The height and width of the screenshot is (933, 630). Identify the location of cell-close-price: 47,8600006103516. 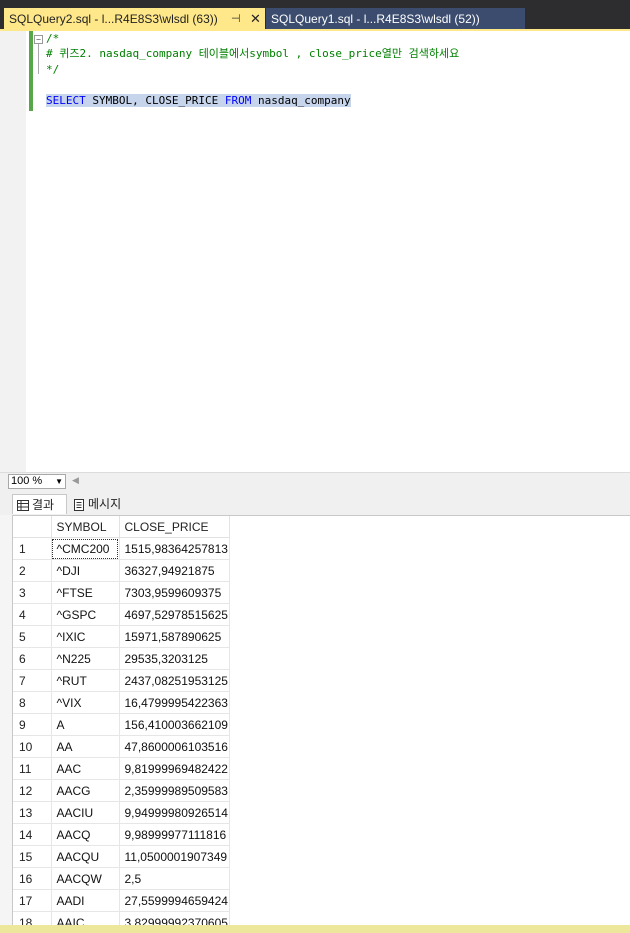
(174, 746).